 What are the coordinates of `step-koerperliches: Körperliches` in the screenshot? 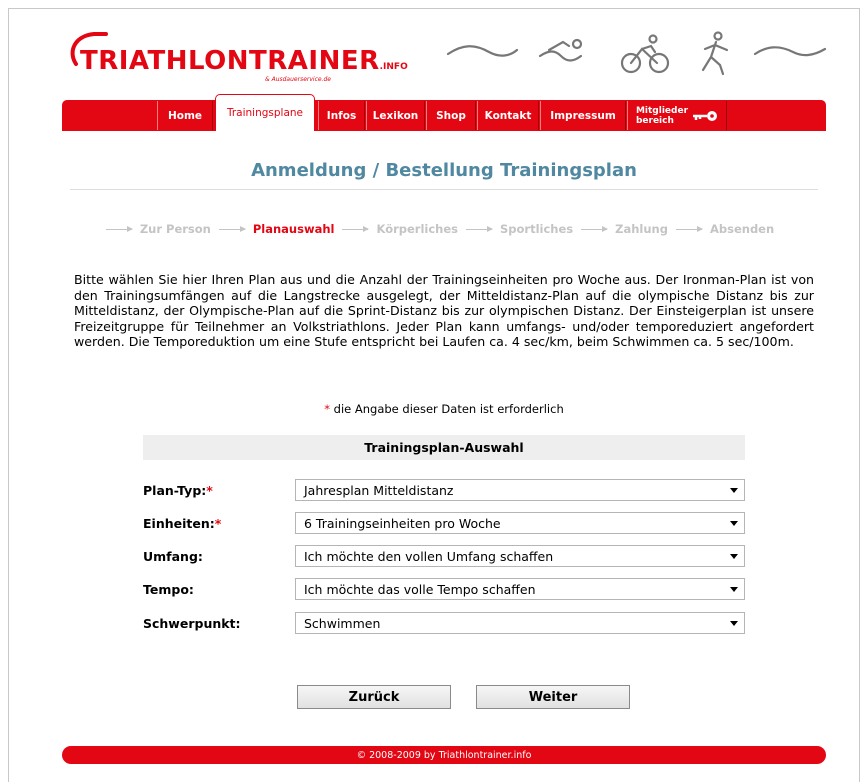 It's located at (417, 229).